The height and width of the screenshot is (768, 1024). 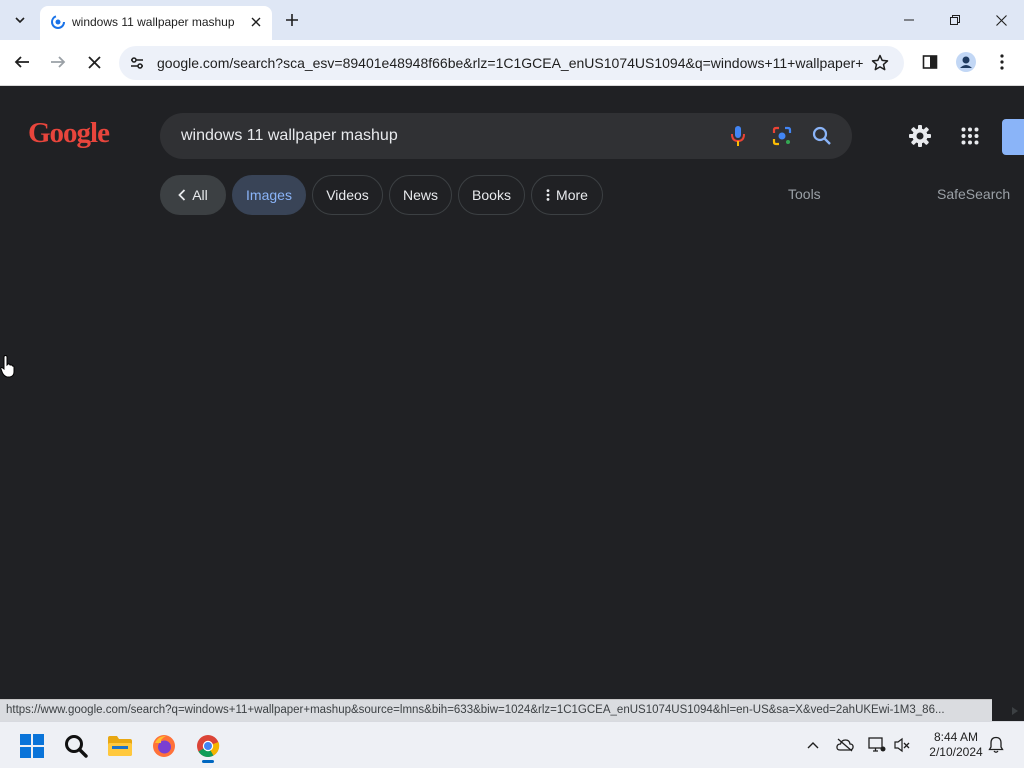 I want to click on chip-books-label: Books, so click(x=491, y=195).